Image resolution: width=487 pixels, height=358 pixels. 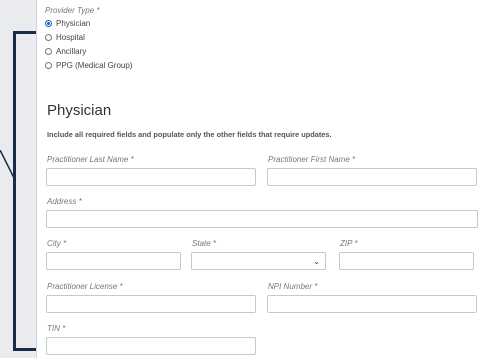 What do you see at coordinates (20, 179) in the screenshot?
I see `annotation-bracket` at bounding box center [20, 179].